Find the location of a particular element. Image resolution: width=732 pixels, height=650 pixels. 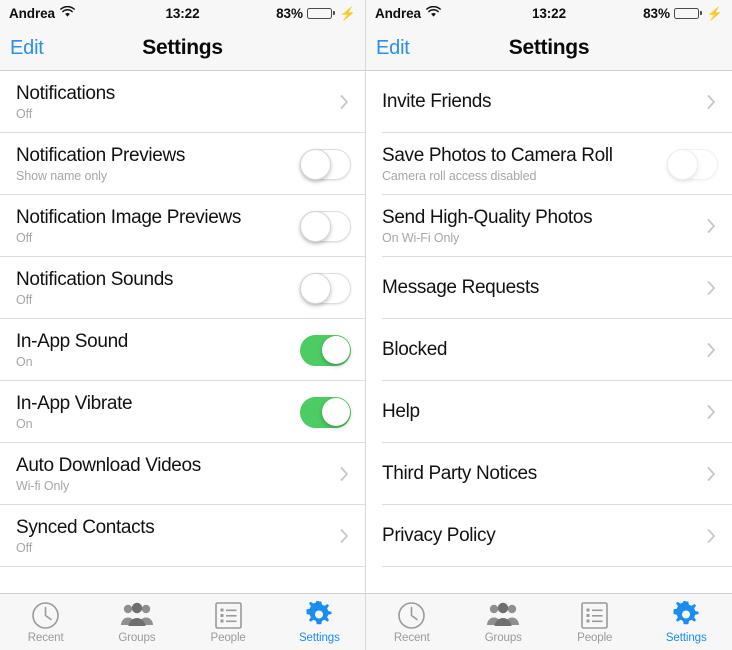

list-item-text: Message Requests is located at coordinates (540, 288).